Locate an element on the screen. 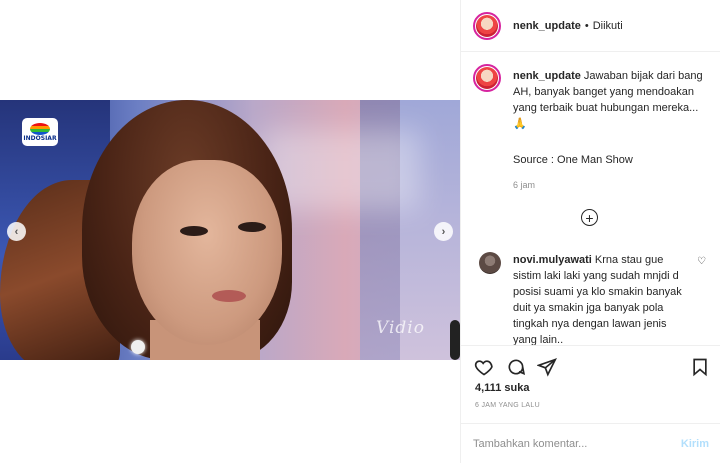 This screenshot has width=720, height=463. face is located at coordinates (207, 252).